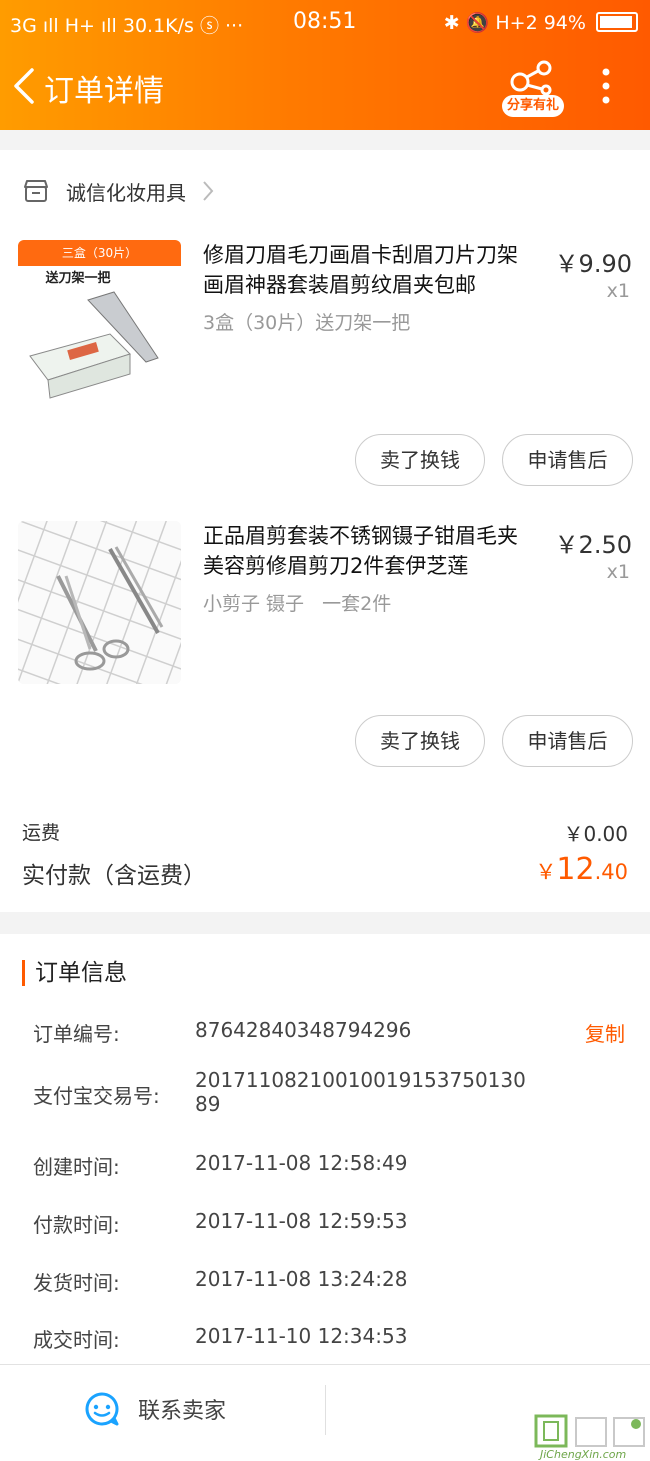 The height and width of the screenshot is (1461, 650). I want to click on product-thumbnail: 三盒（30片） 送刀架一把, so click(99, 321).